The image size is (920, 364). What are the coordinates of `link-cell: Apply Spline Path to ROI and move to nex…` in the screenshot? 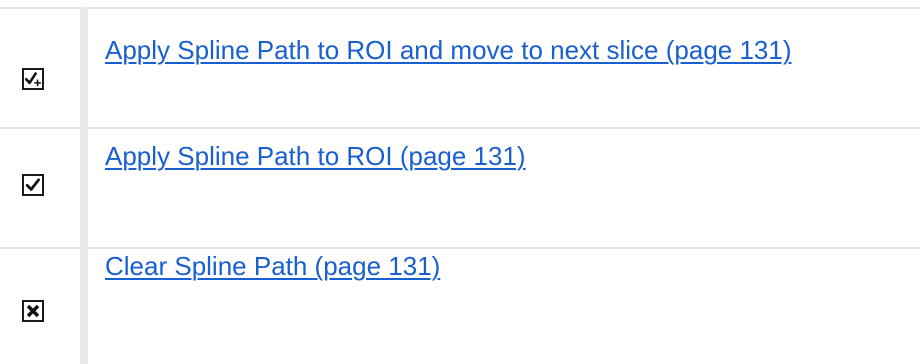 It's located at (448, 50).